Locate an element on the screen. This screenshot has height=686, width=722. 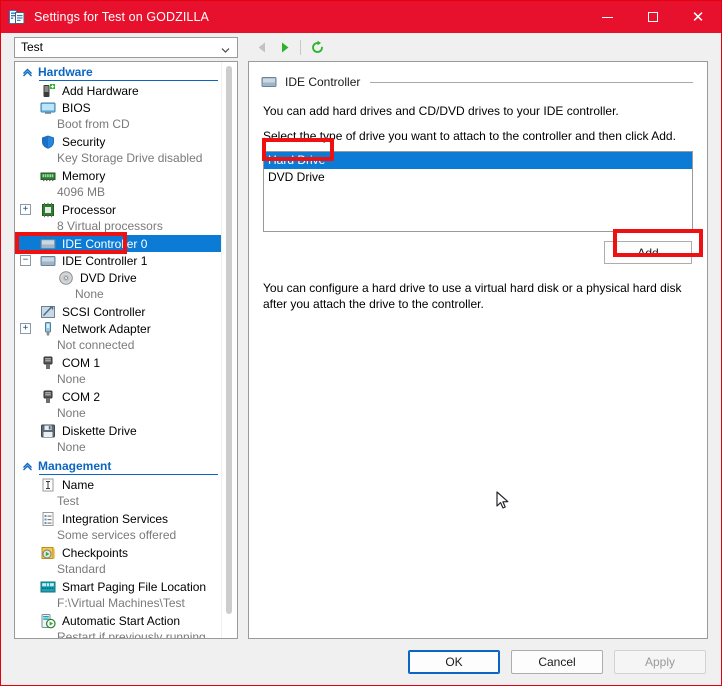
tree-node: SCSI Controller is located at coordinates (118, 311).